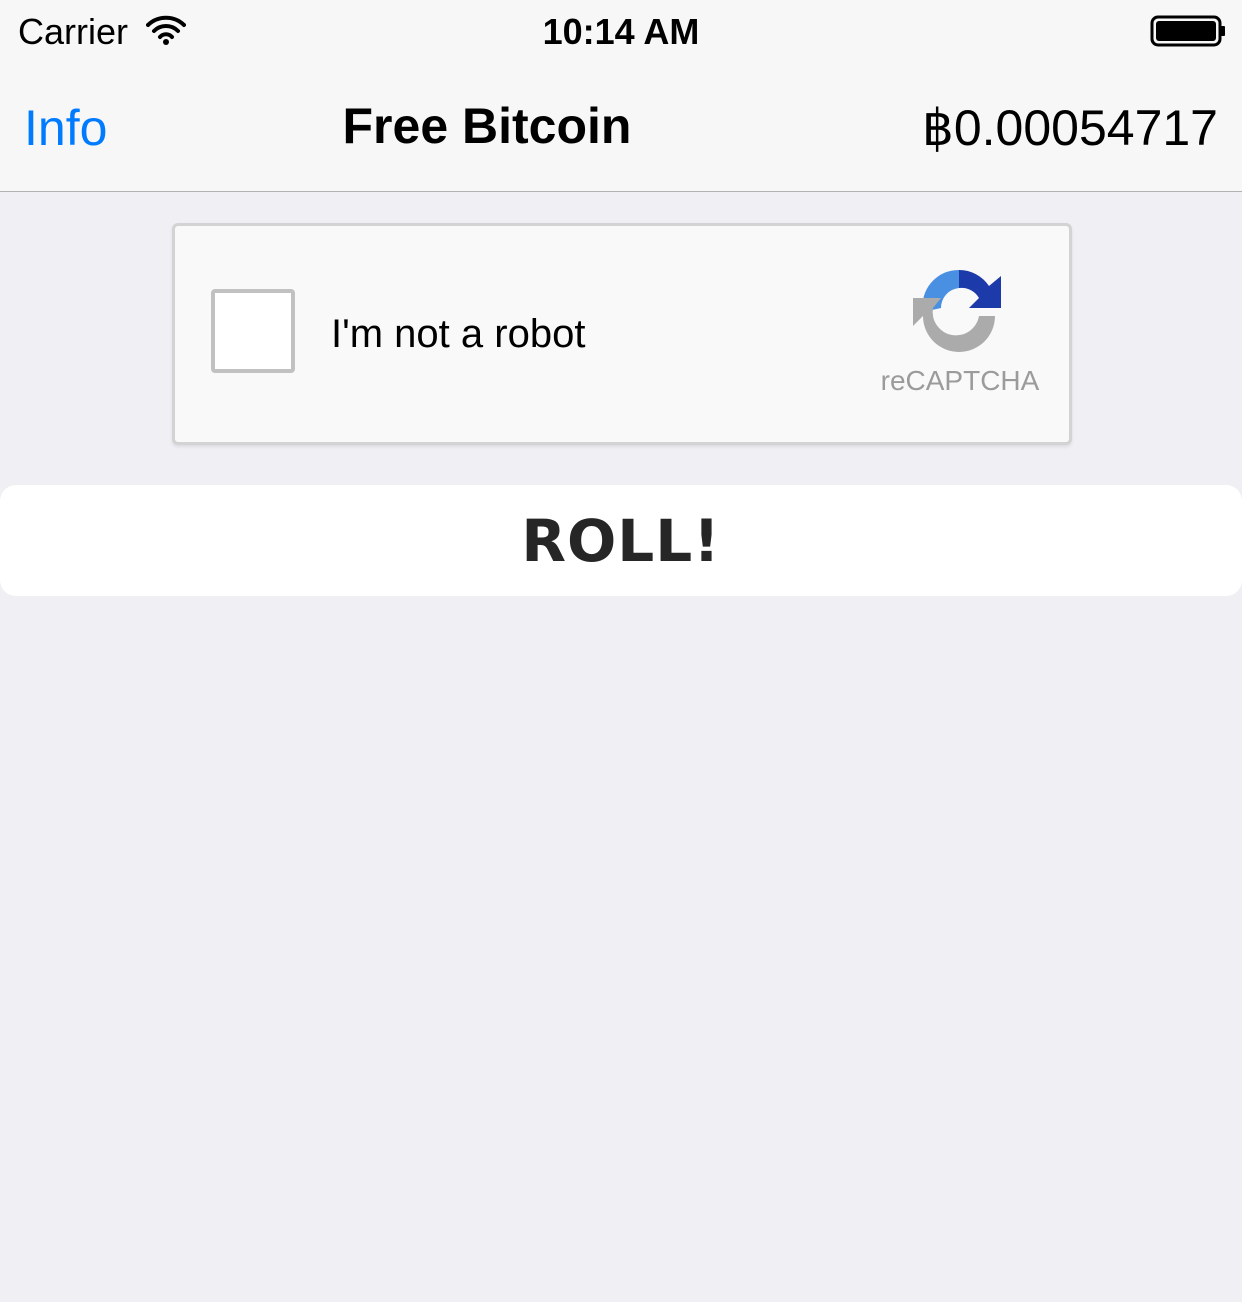 The image size is (1242, 1302). Describe the element at coordinates (621, 31) in the screenshot. I see `status-time: 10:14 AM` at that location.